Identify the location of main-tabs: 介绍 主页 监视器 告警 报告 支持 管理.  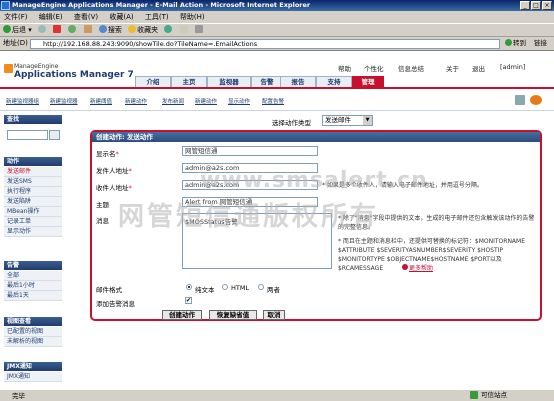
(335, 81).